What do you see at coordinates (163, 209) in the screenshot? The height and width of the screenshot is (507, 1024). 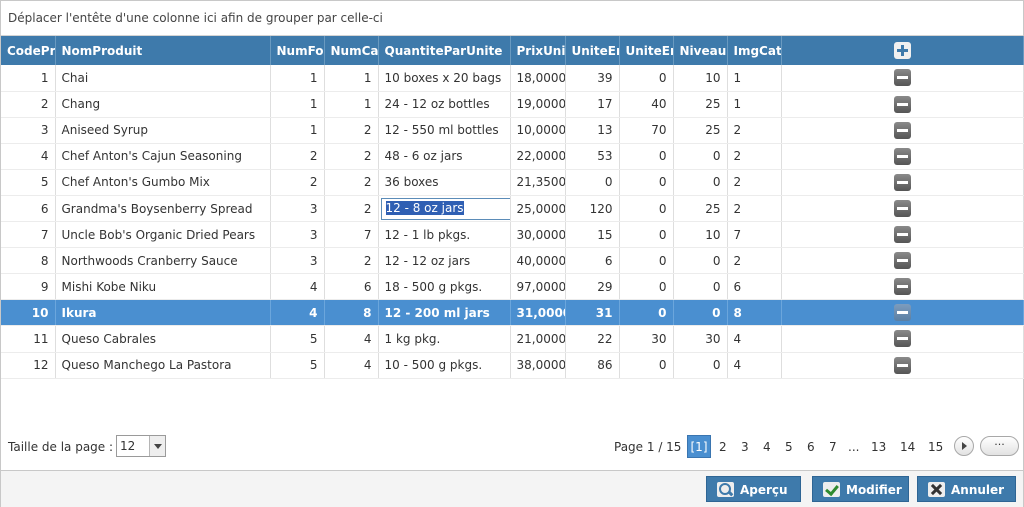 I see `cell-nomproduit: Grandma's Boysenberry Spread` at bounding box center [163, 209].